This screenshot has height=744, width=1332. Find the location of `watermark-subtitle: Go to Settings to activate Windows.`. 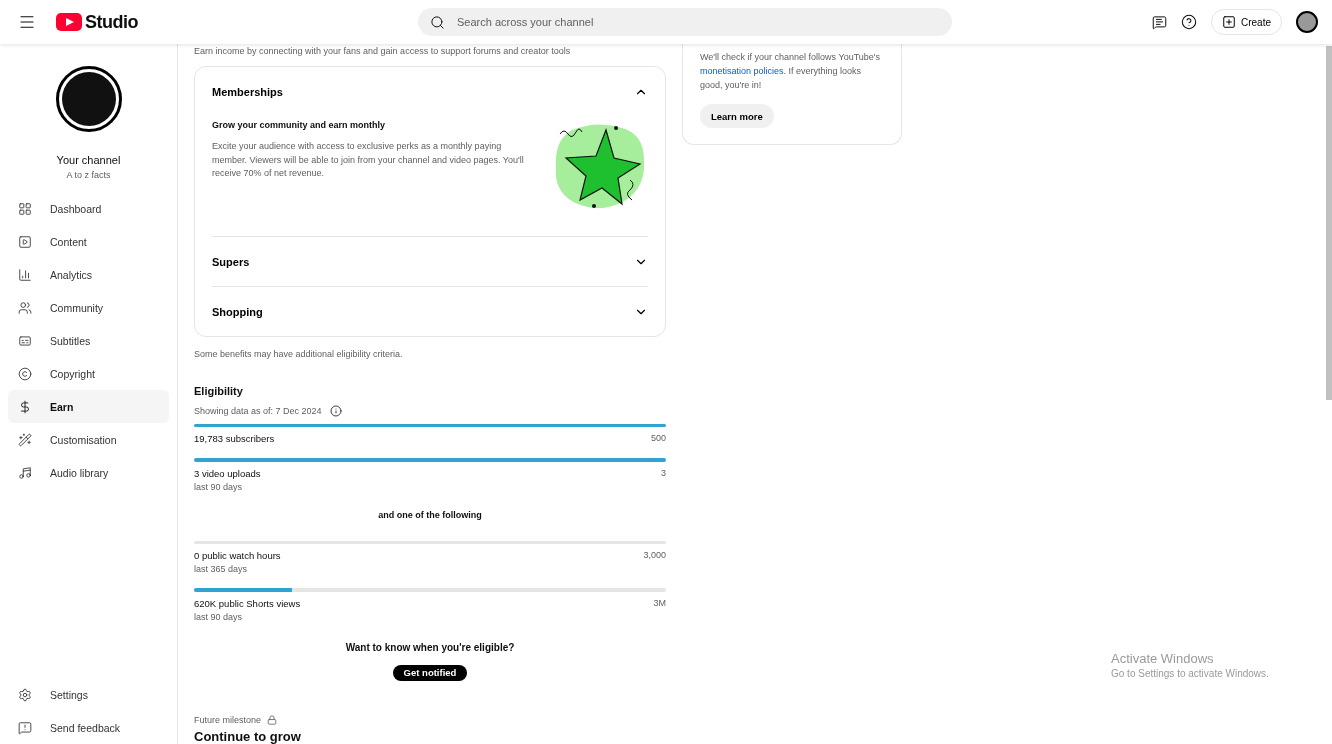

watermark-subtitle: Go to Settings to activate Windows. is located at coordinates (1190, 673).